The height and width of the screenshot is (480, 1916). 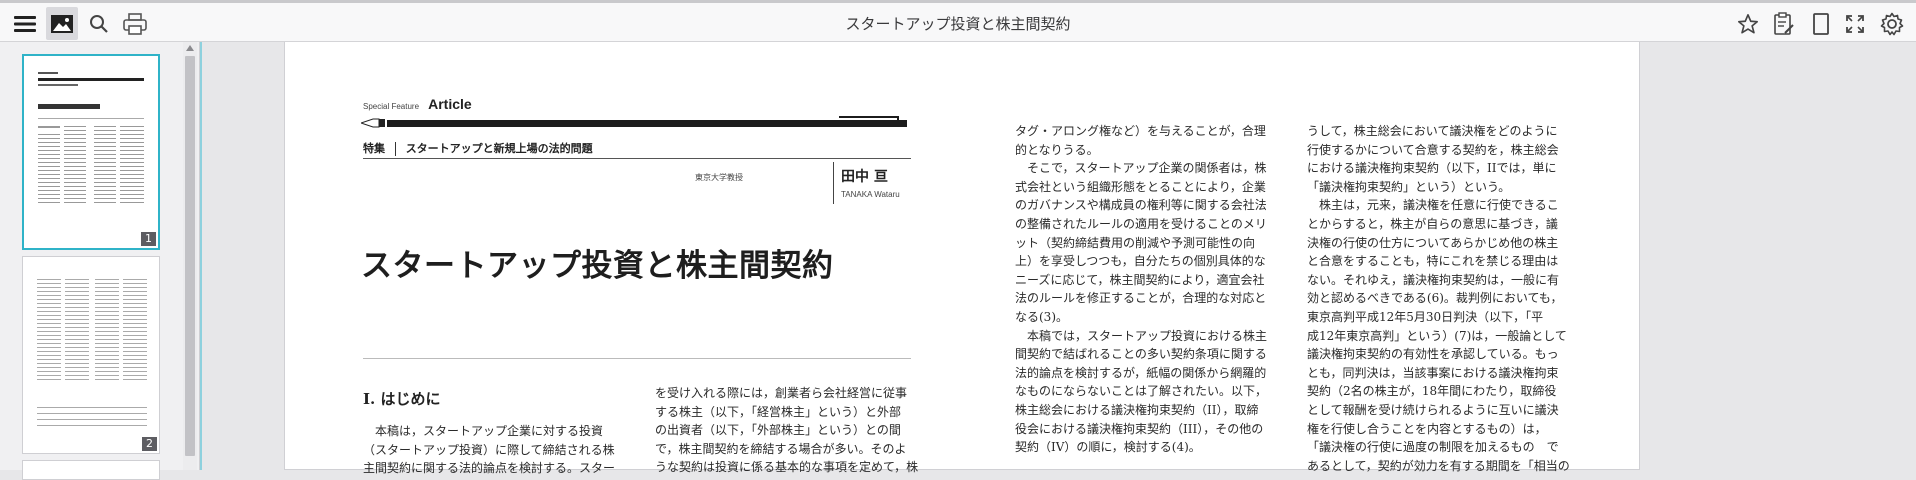 I want to click on paragraph-line: 的となりうる。, so click(x=1057, y=149).